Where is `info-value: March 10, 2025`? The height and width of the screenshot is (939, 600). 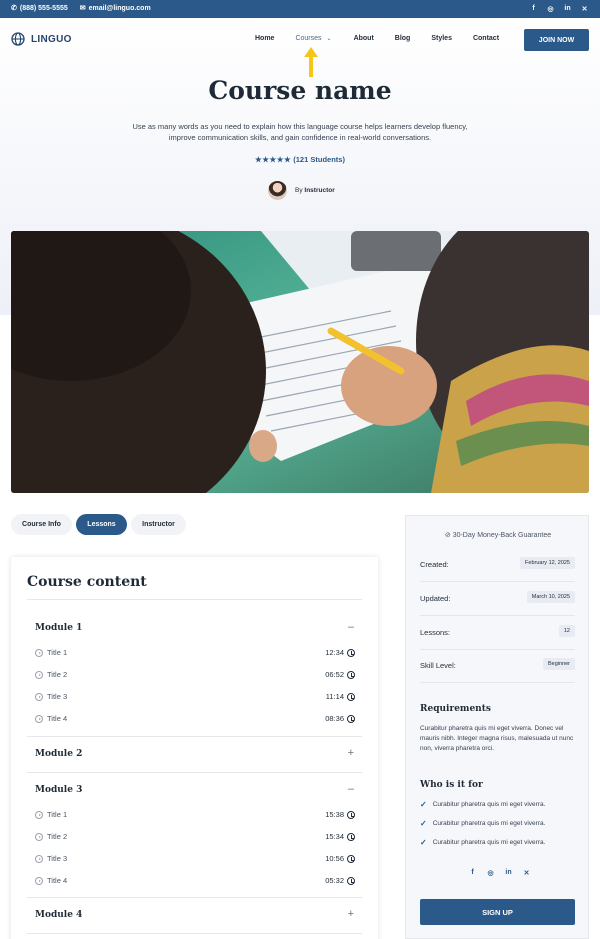
info-value: March 10, 2025 is located at coordinates (550, 597).